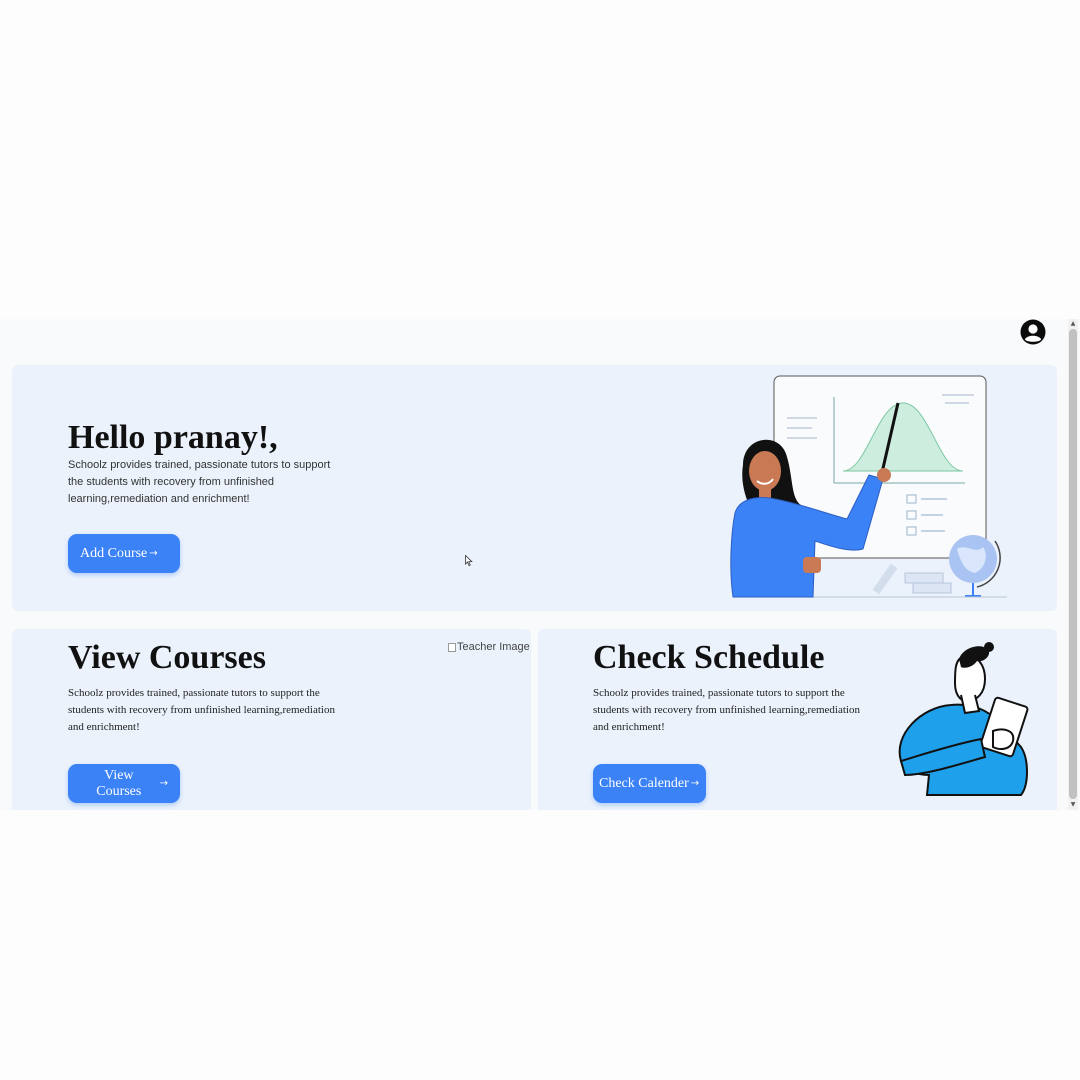  I want to click on broken-image-icon, so click(452, 647).